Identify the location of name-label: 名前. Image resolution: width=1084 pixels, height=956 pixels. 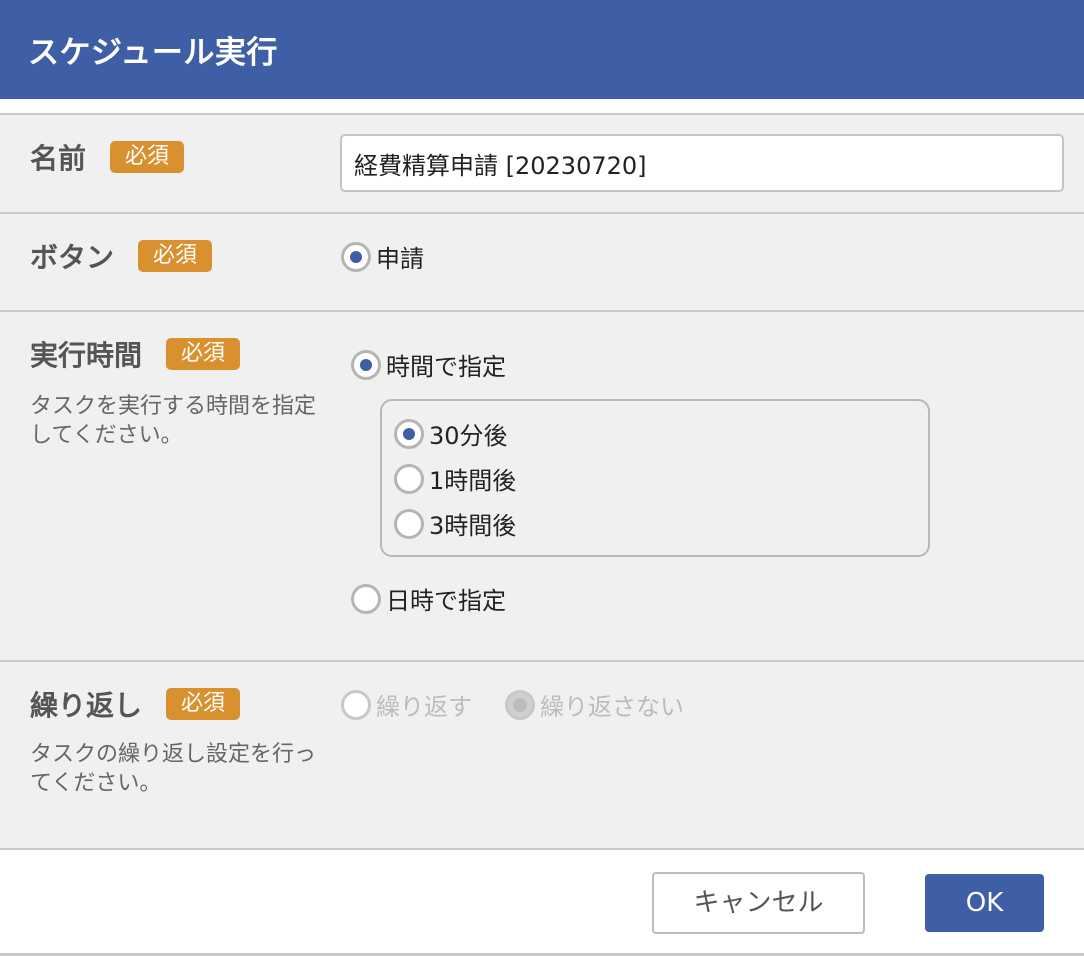
(58, 158).